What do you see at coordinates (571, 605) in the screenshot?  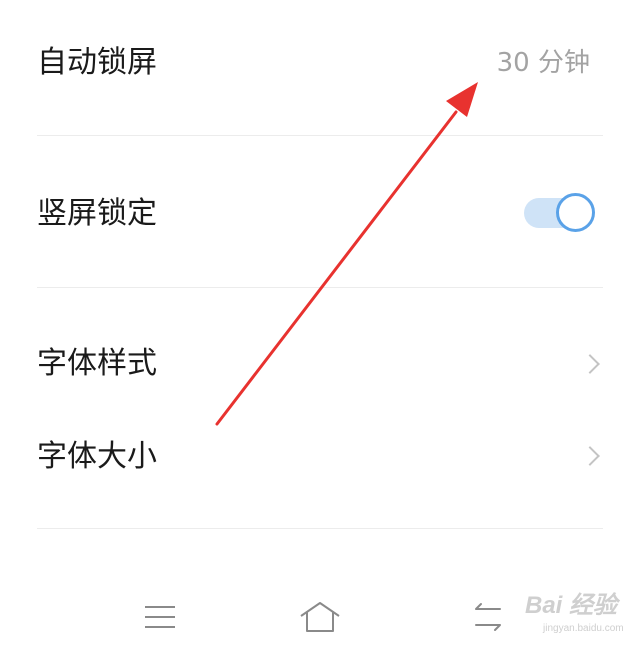 I see `watermark-brand: Bai 经验` at bounding box center [571, 605].